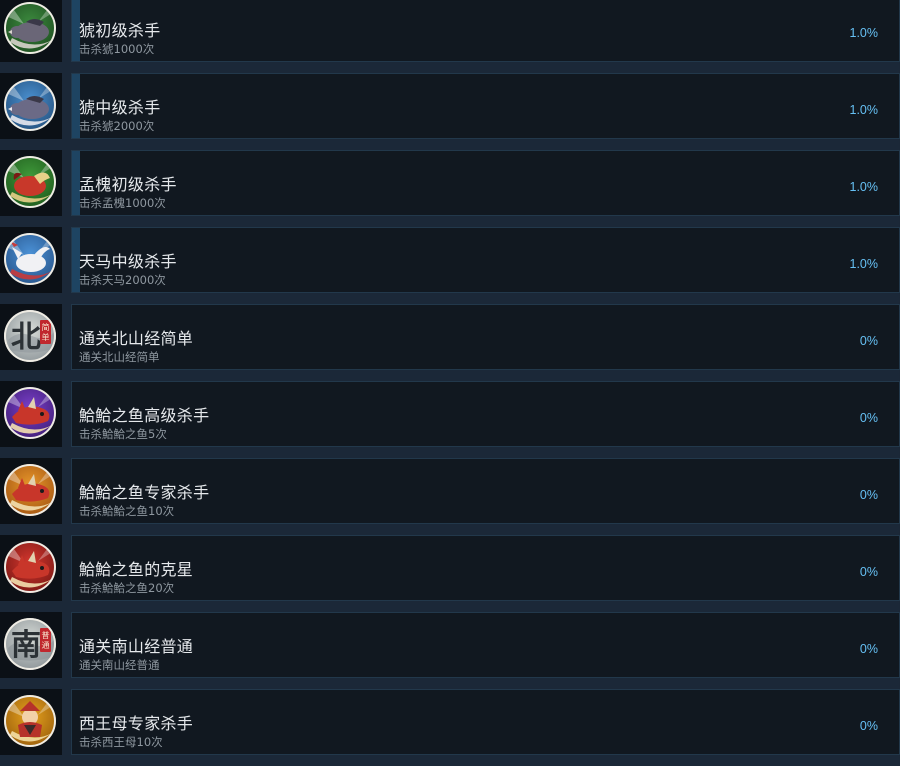  I want to click on achievement-description: 击杀鮯鮯之鱼5次, so click(123, 434).